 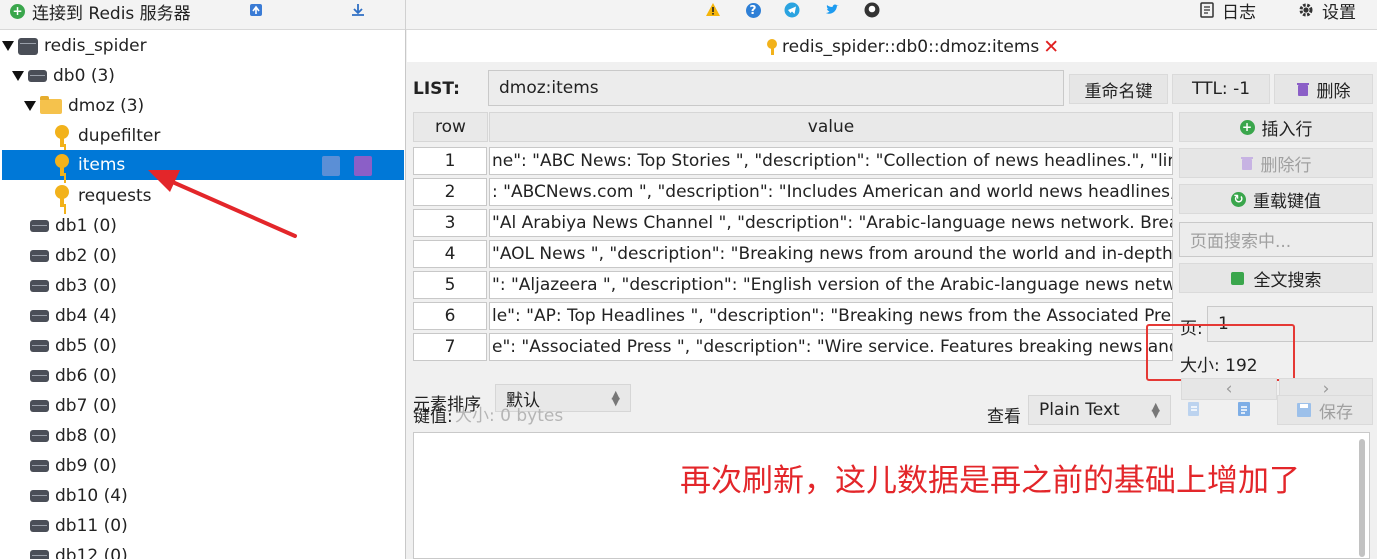 What do you see at coordinates (1051, 47) in the screenshot?
I see `close-icon: ✕` at bounding box center [1051, 47].